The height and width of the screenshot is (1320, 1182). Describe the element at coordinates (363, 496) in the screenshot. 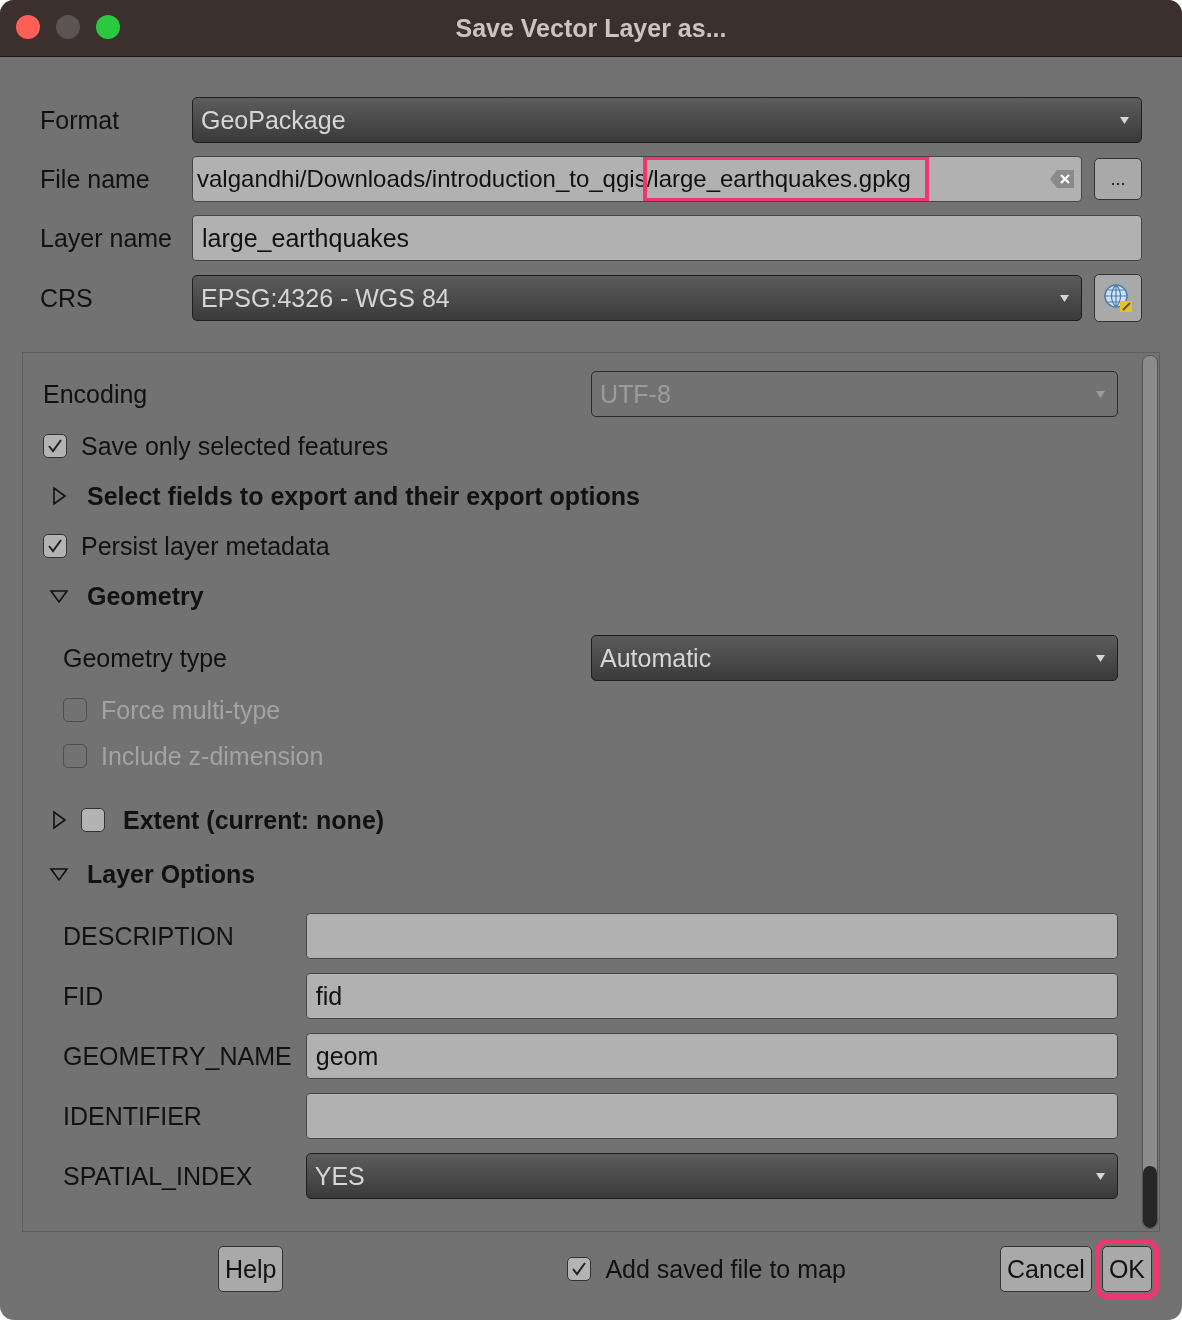

I see `group-header: Select fields to export and their export options` at that location.